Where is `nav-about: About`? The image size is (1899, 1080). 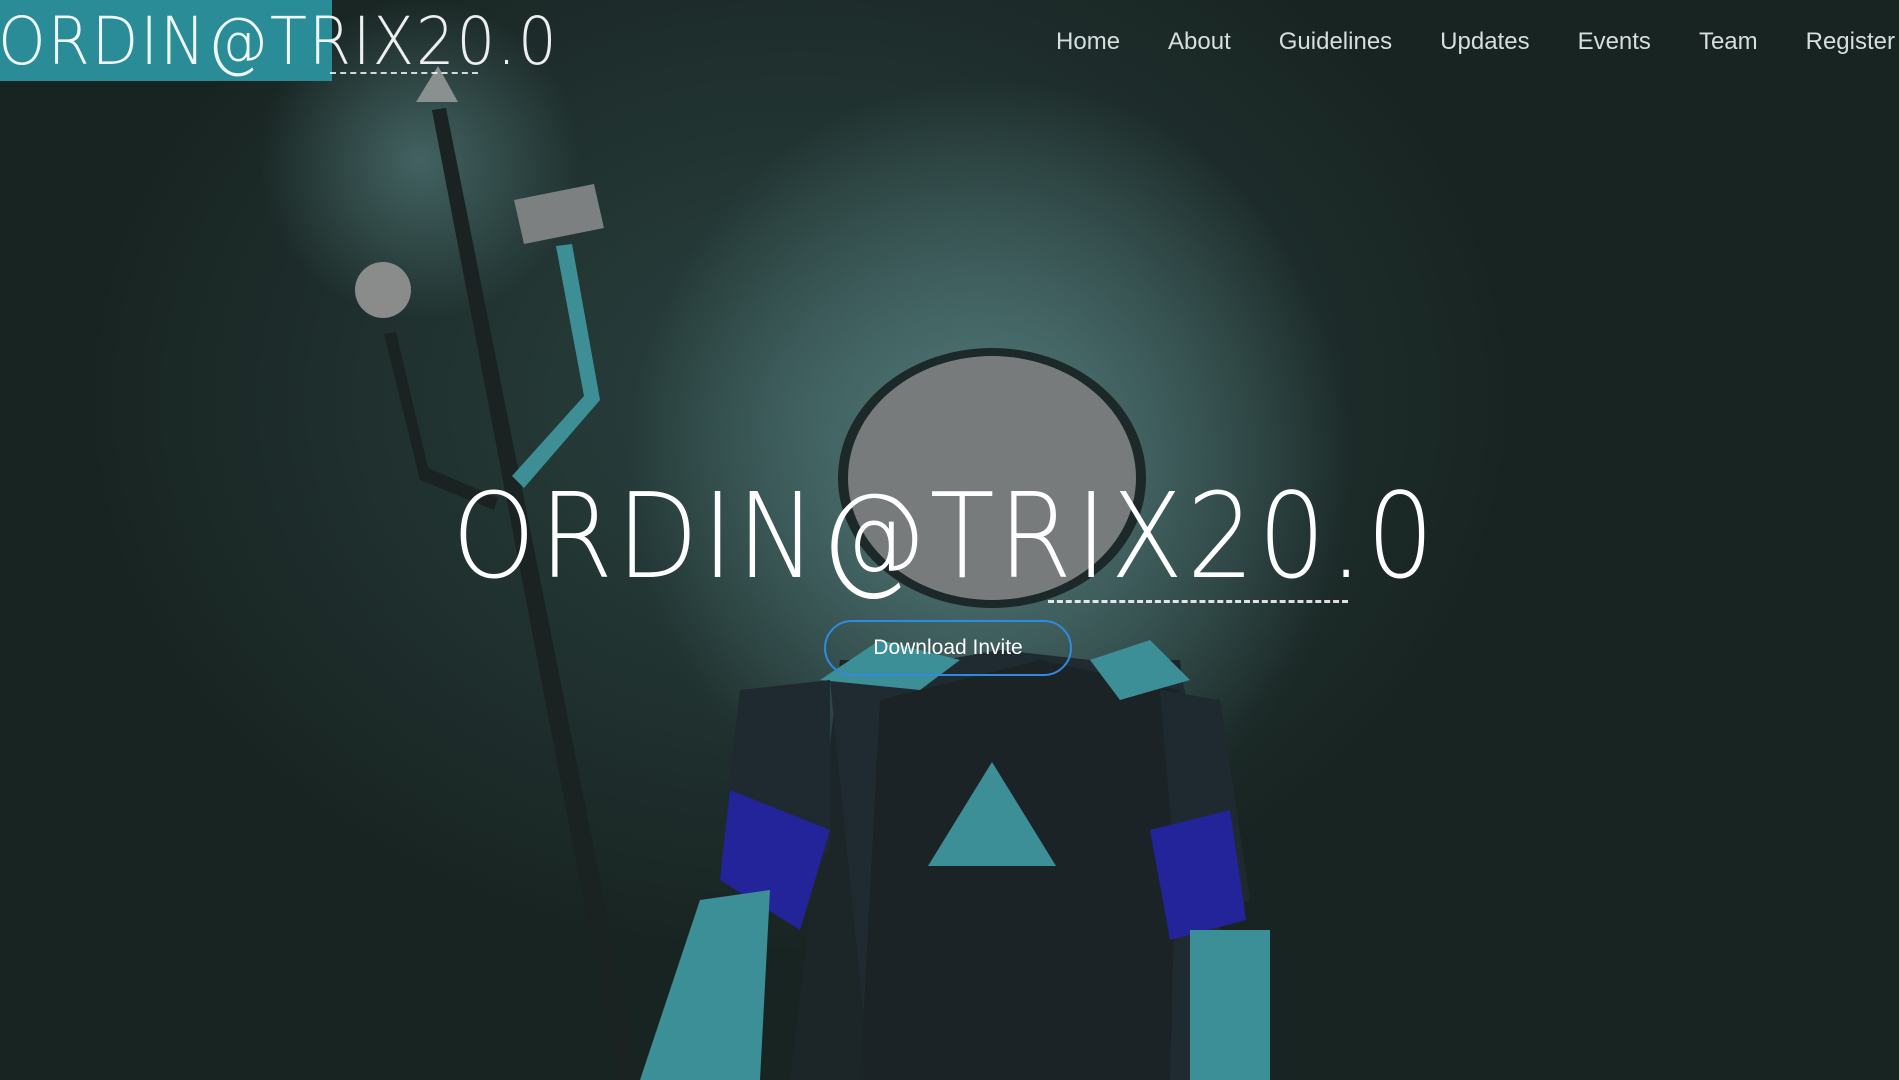 nav-about: About is located at coordinates (1199, 42).